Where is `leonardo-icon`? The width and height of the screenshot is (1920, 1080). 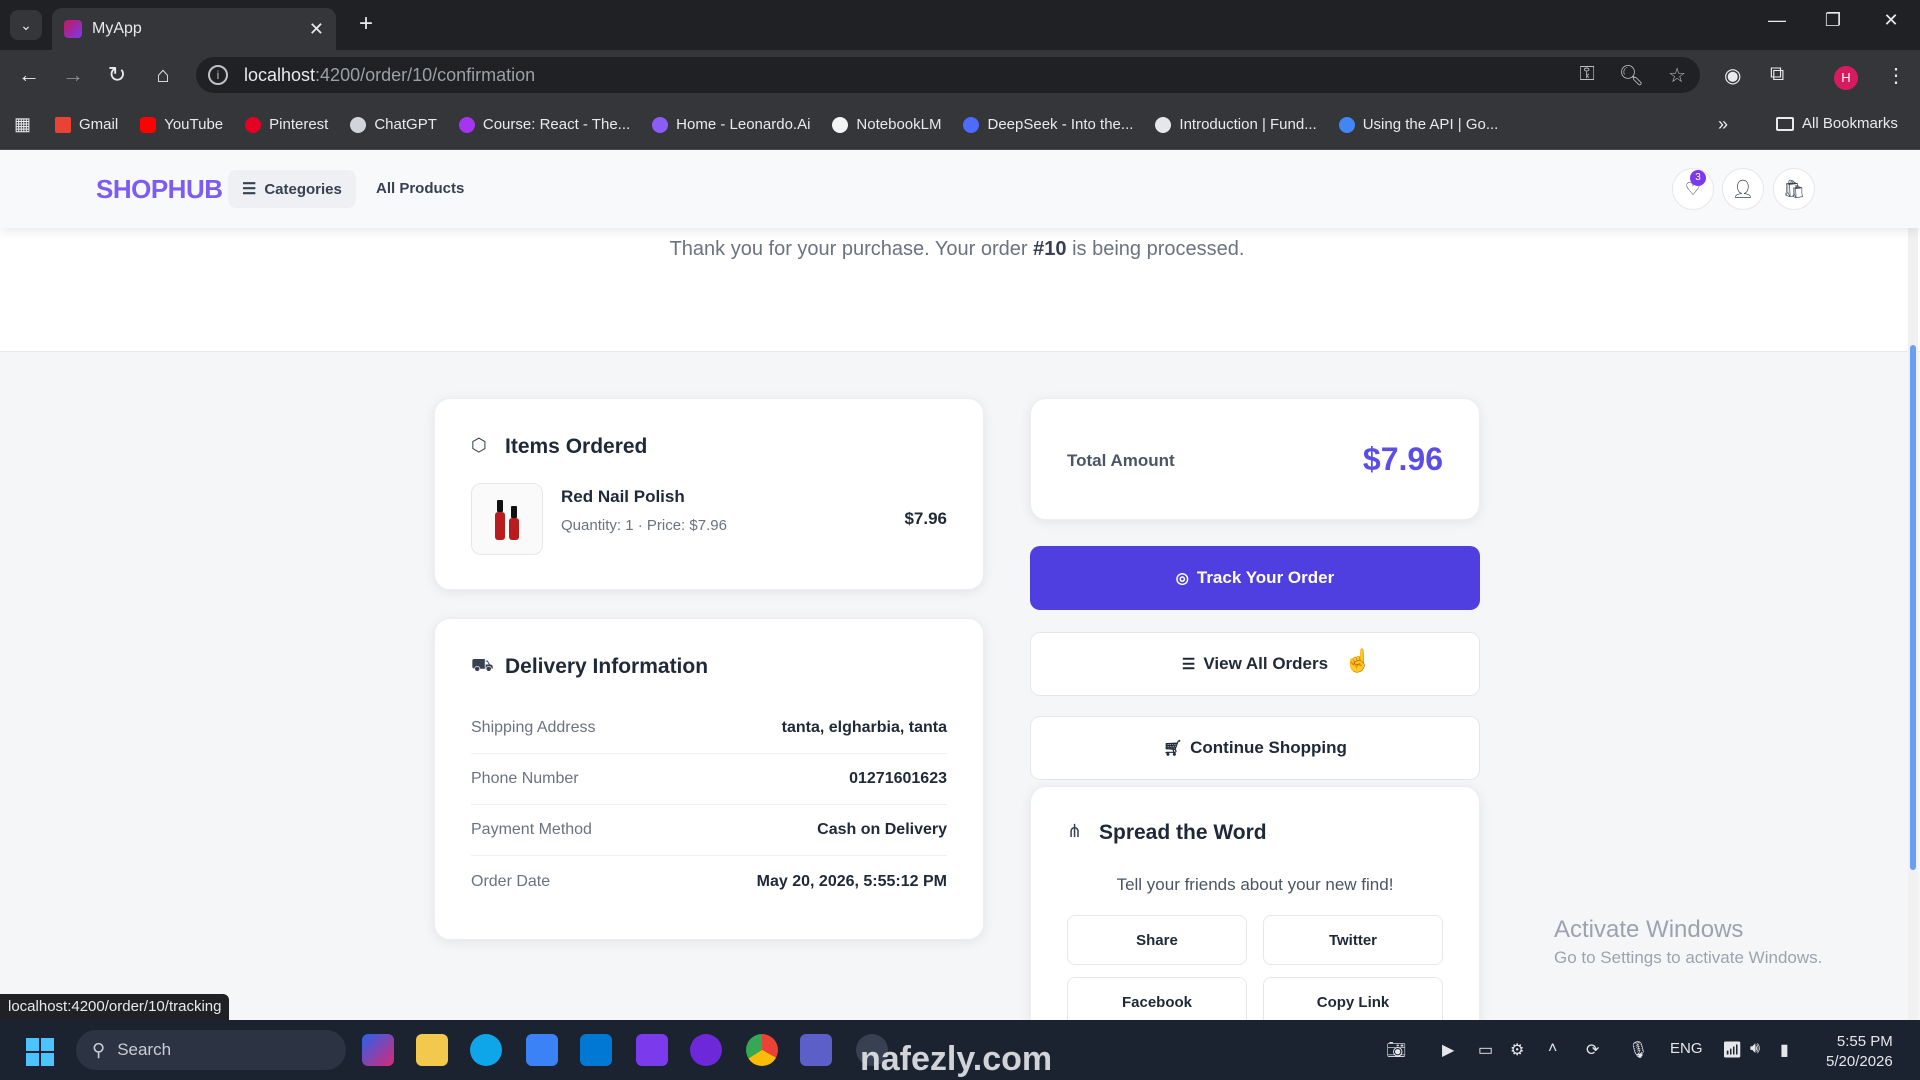 leonardo-icon is located at coordinates (660, 124).